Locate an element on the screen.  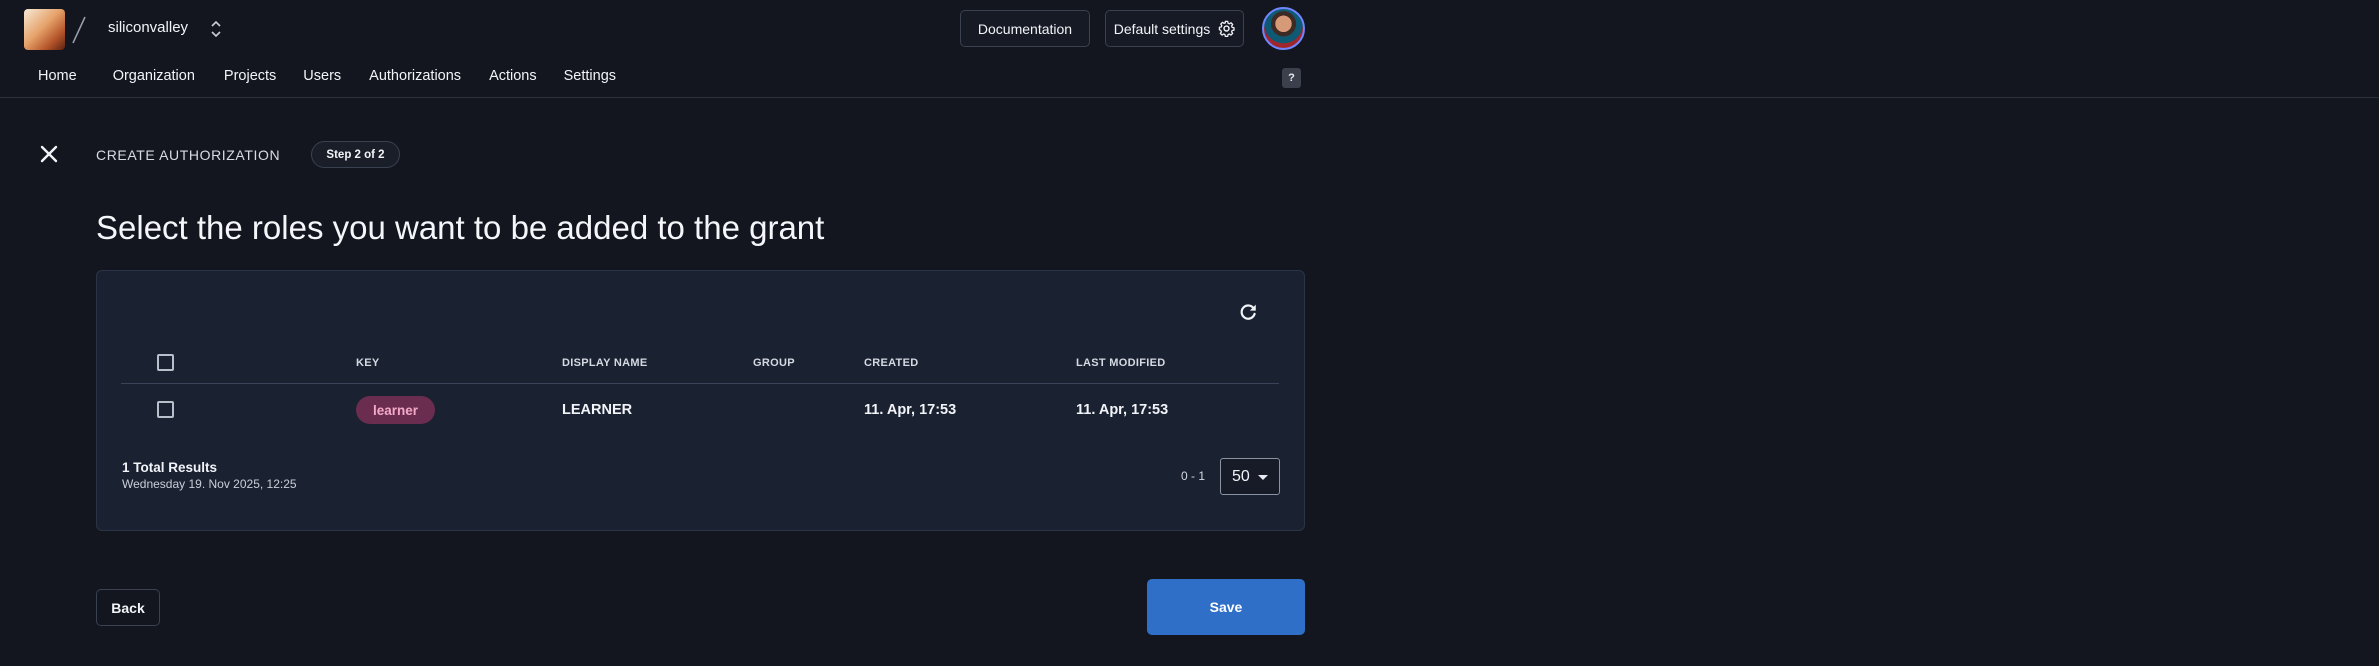
column-header-created: CREATED is located at coordinates (891, 363).